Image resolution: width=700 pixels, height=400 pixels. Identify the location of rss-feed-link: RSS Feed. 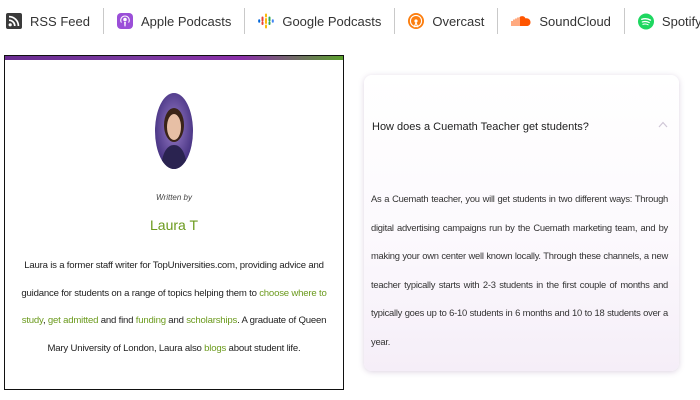
(48, 21).